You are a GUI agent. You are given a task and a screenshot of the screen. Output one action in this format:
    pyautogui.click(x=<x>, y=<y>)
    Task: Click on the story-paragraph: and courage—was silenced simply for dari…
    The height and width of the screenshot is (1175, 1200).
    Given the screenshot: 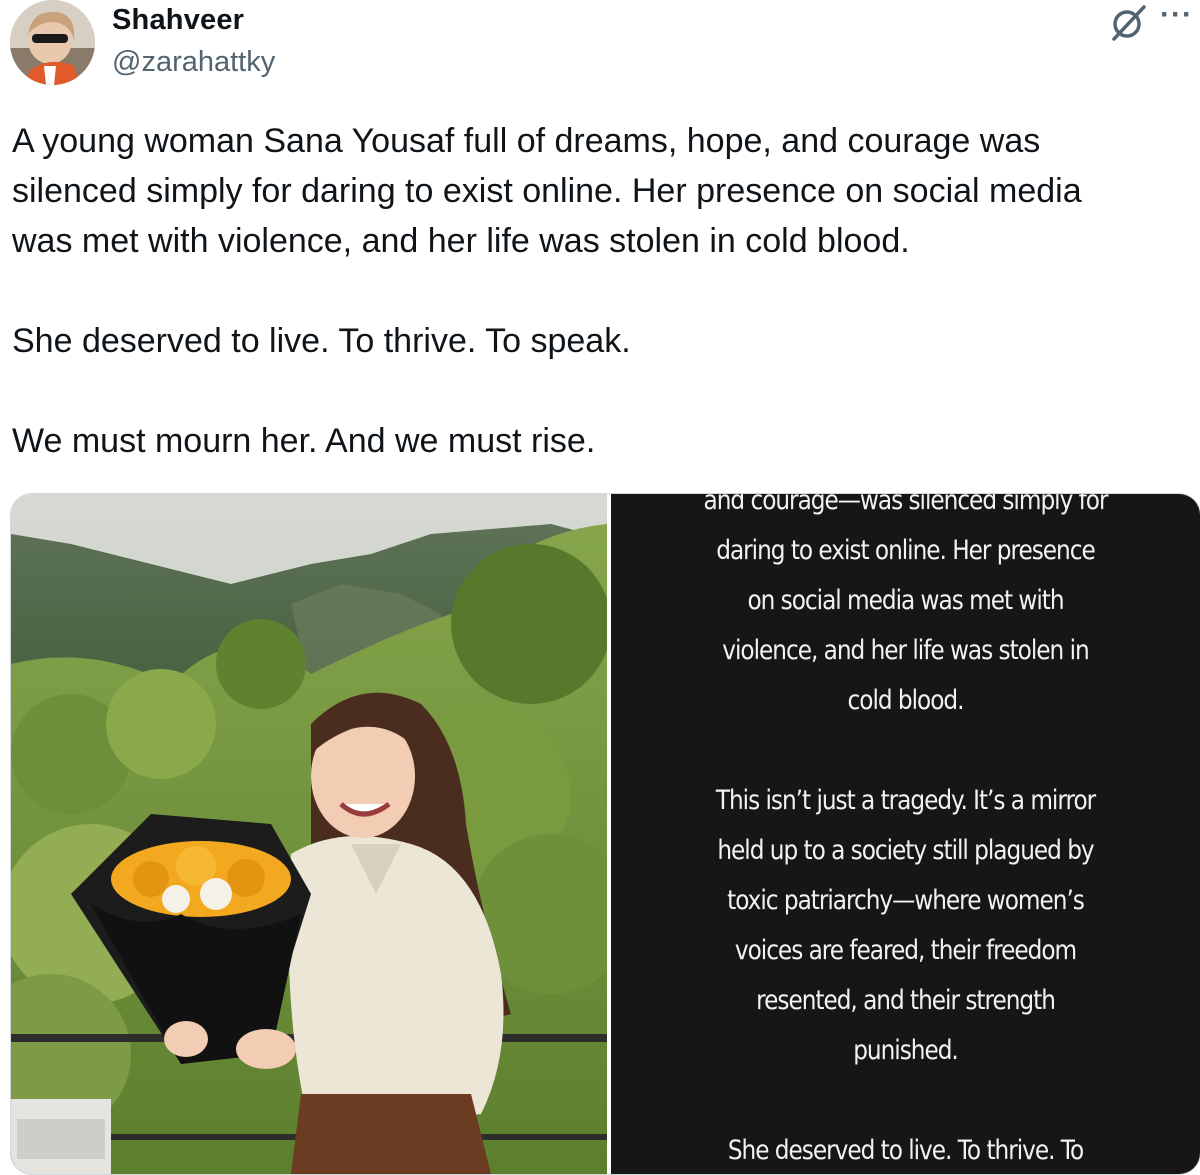 What is the action you would take?
    pyautogui.click(x=906, y=605)
    